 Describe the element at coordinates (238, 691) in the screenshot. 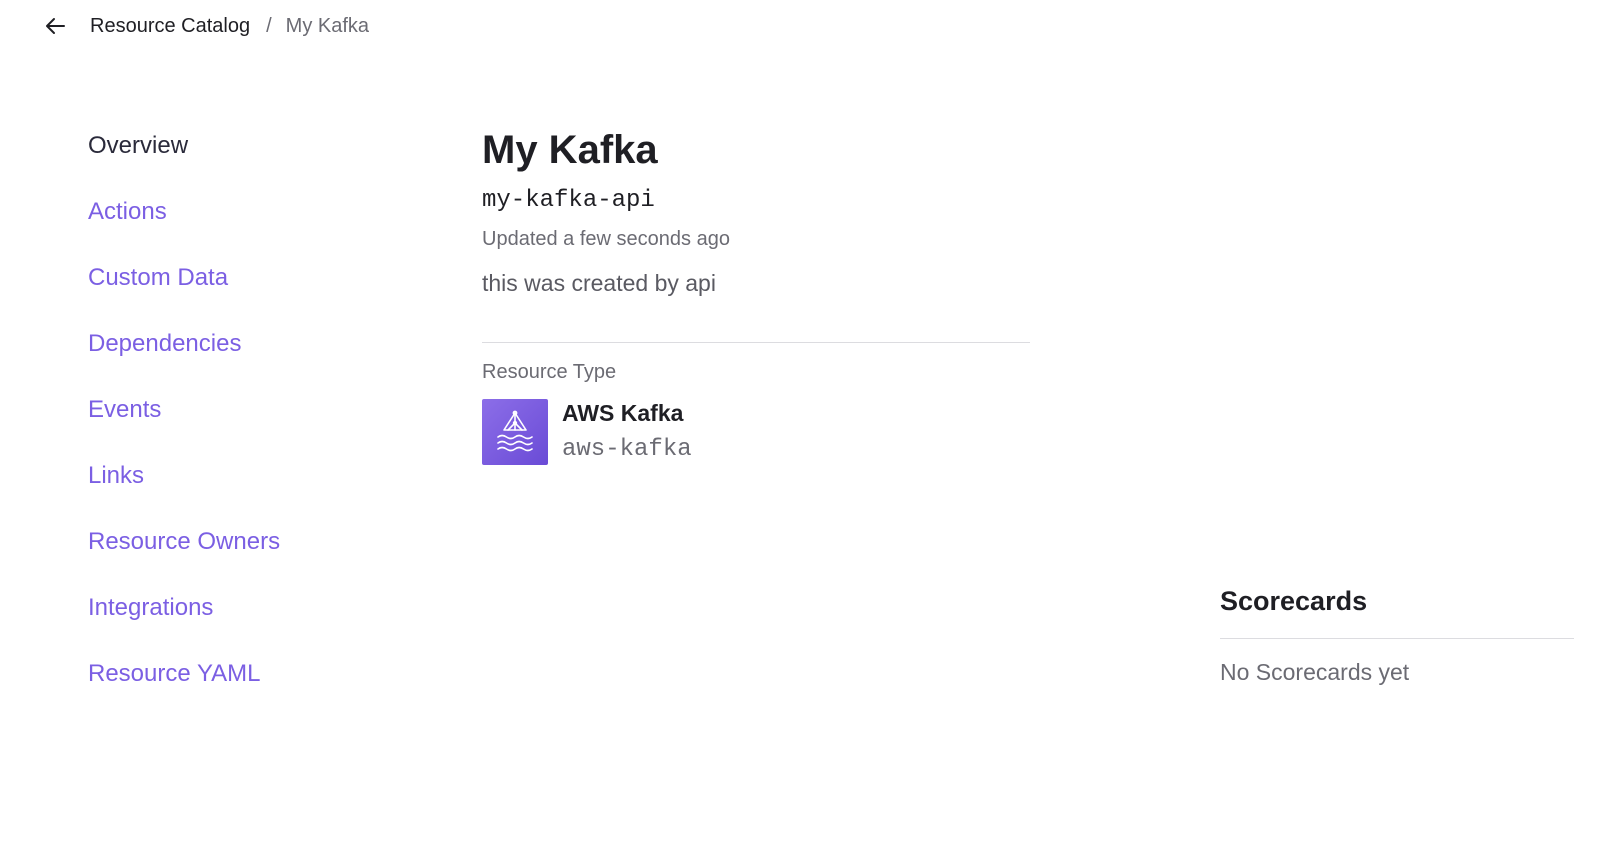

I see `nav-item-resource-yaml: Resource YAML` at that location.